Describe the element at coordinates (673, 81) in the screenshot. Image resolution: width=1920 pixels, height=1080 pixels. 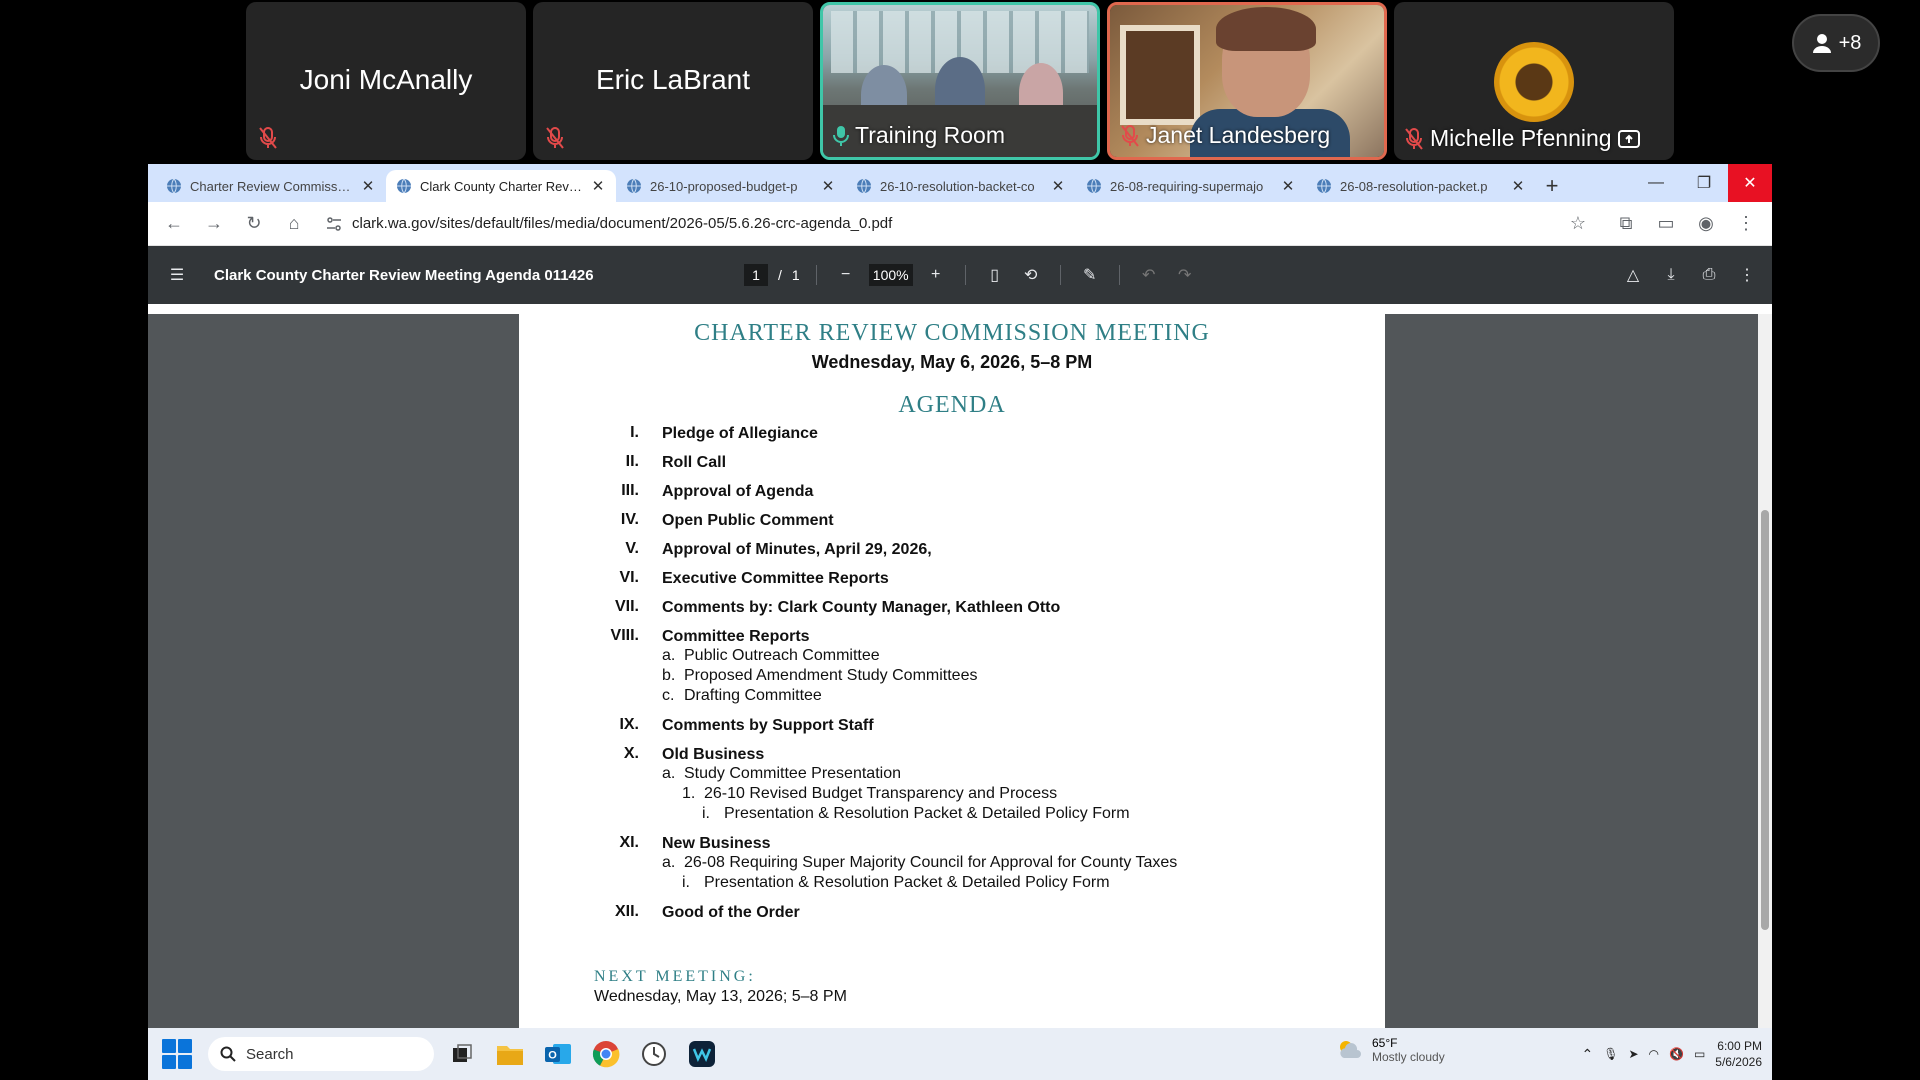
I see `participant-tile: Eric LaBrant` at that location.